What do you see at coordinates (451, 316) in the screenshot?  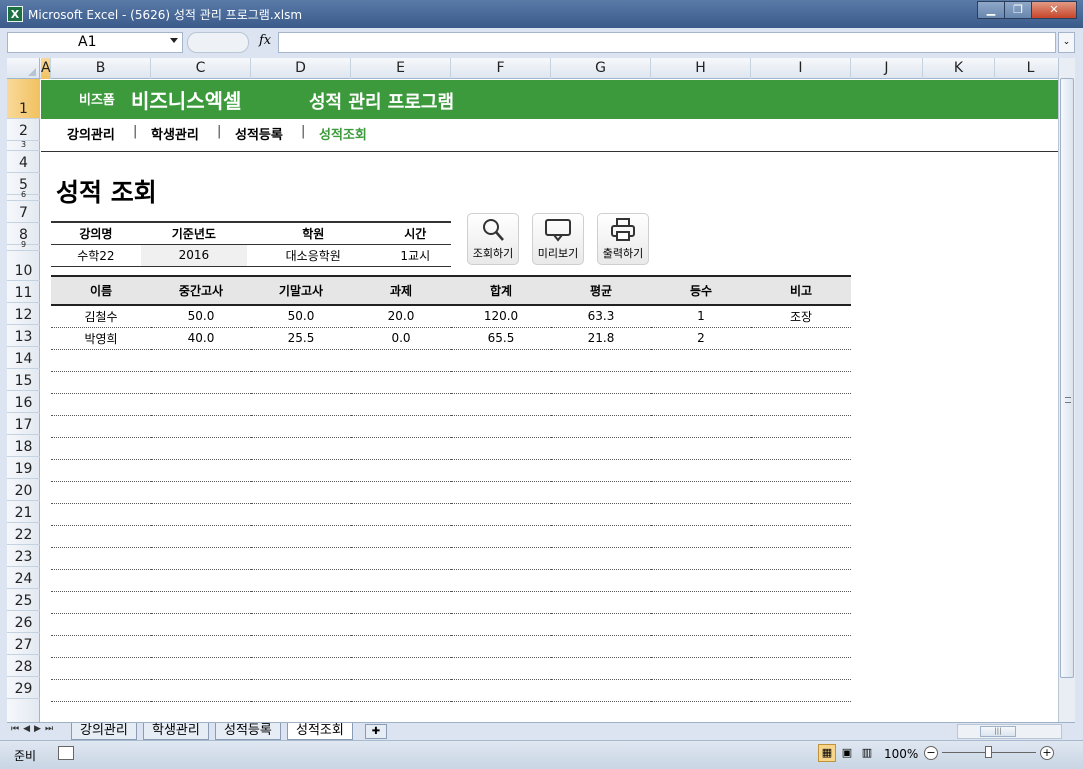 I see `table-row: 김철수 50.0 50.0 20.0 120.0 63.3 1 조장` at bounding box center [451, 316].